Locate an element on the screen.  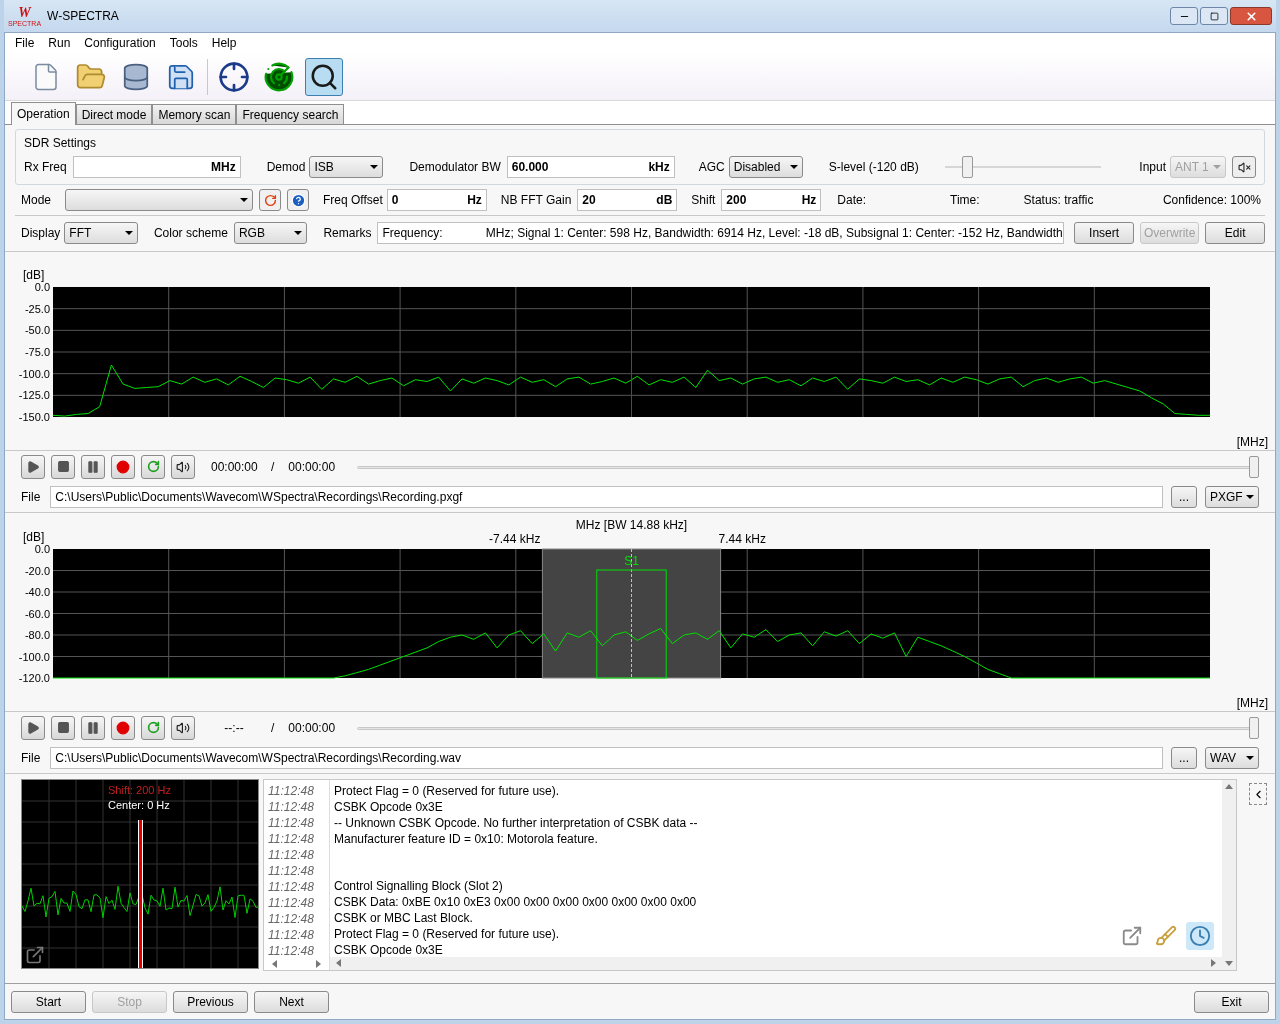
dropdown: FFT is located at coordinates (101, 232).